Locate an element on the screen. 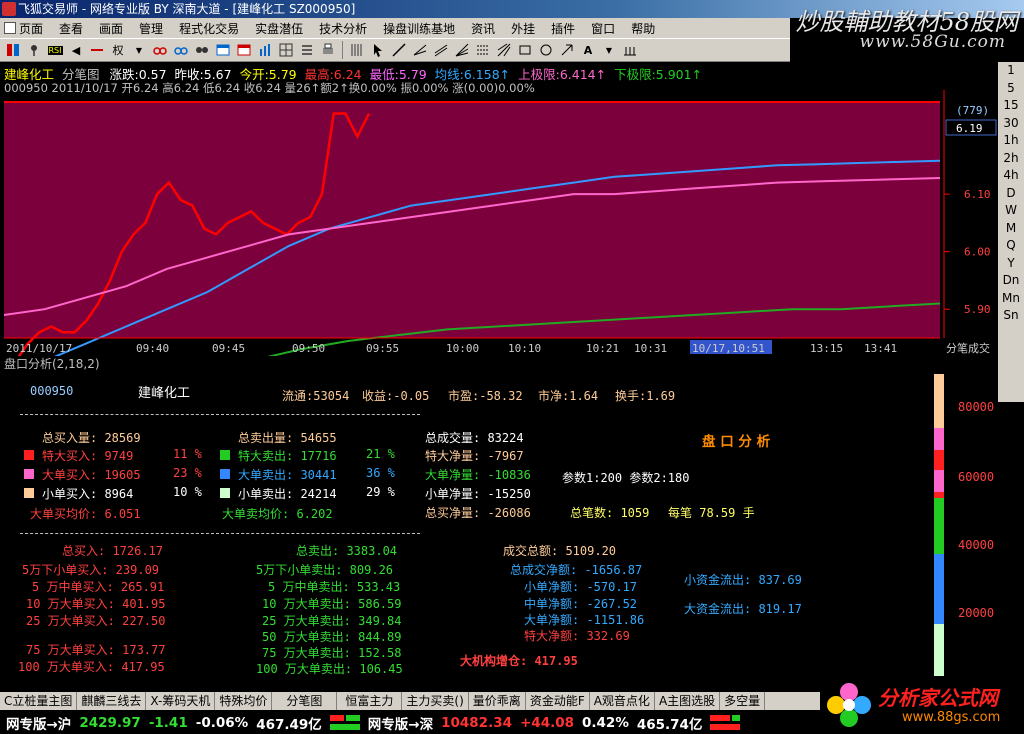 Image resolution: width=1024 pixels, height=734 pixels. cursor-icon is located at coordinates (378, 50).